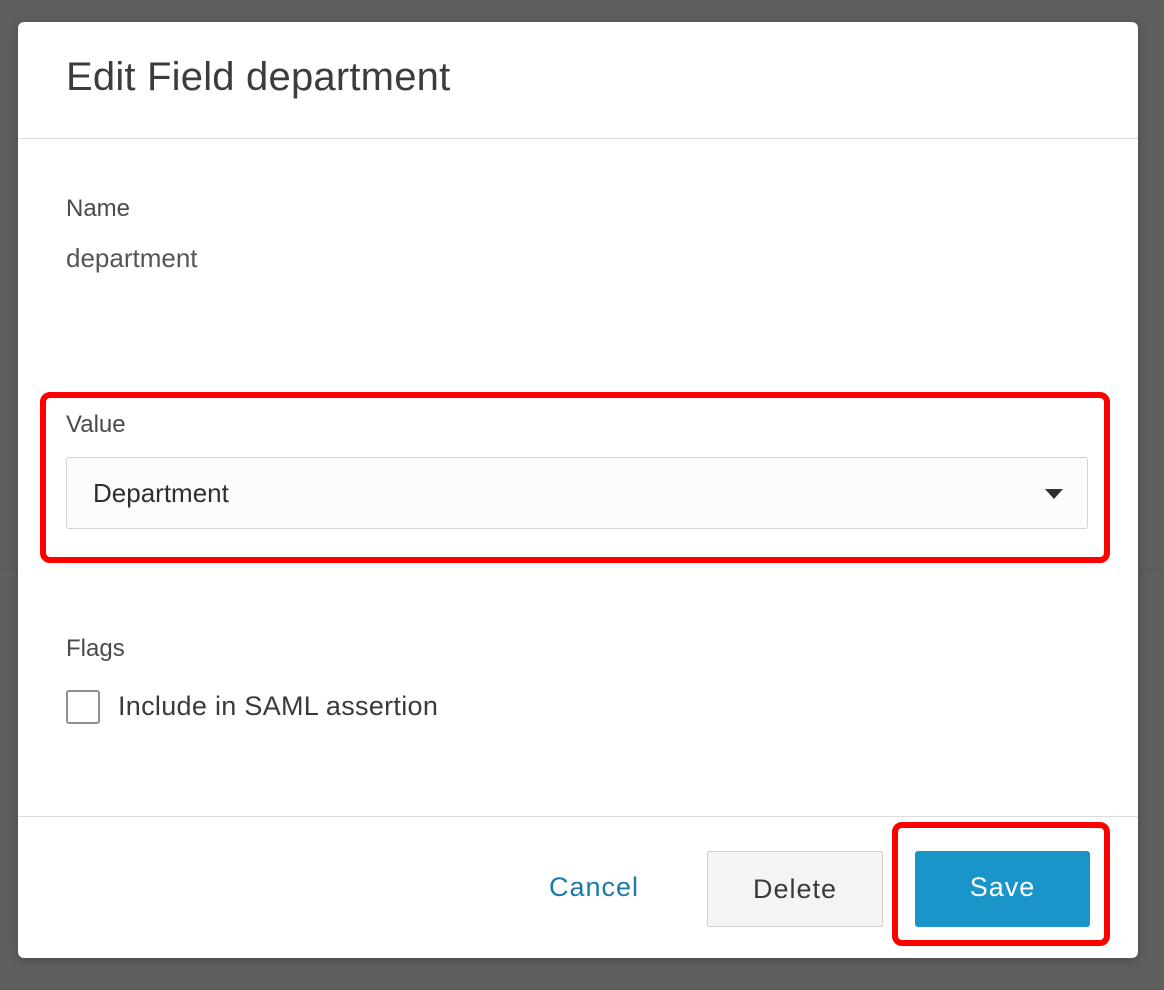 The image size is (1164, 990). I want to click on caret-down-icon, so click(1054, 494).